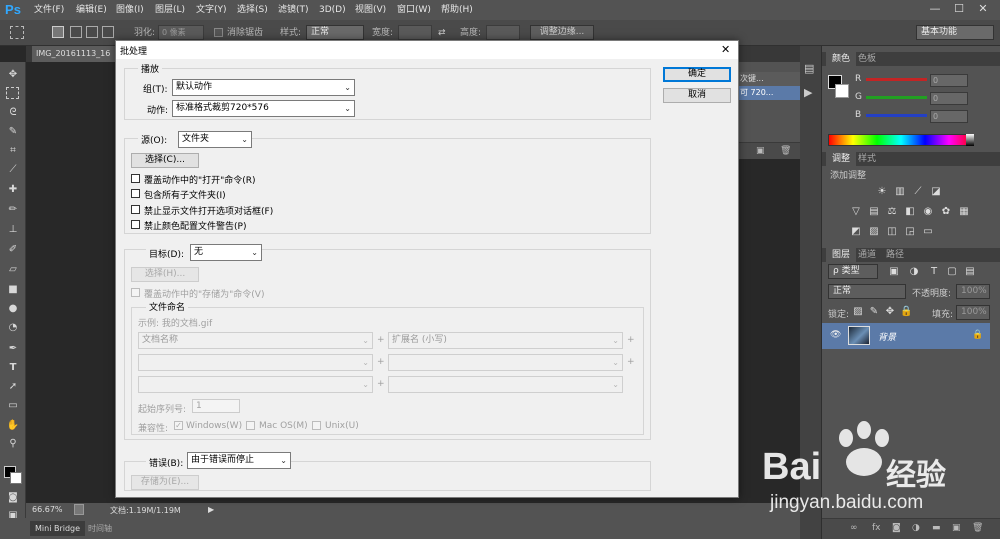 Image resolution: width=1000 pixels, height=539 pixels. What do you see at coordinates (226, 252) in the screenshot?
I see `destination-select: 无 ⌄` at bounding box center [226, 252].